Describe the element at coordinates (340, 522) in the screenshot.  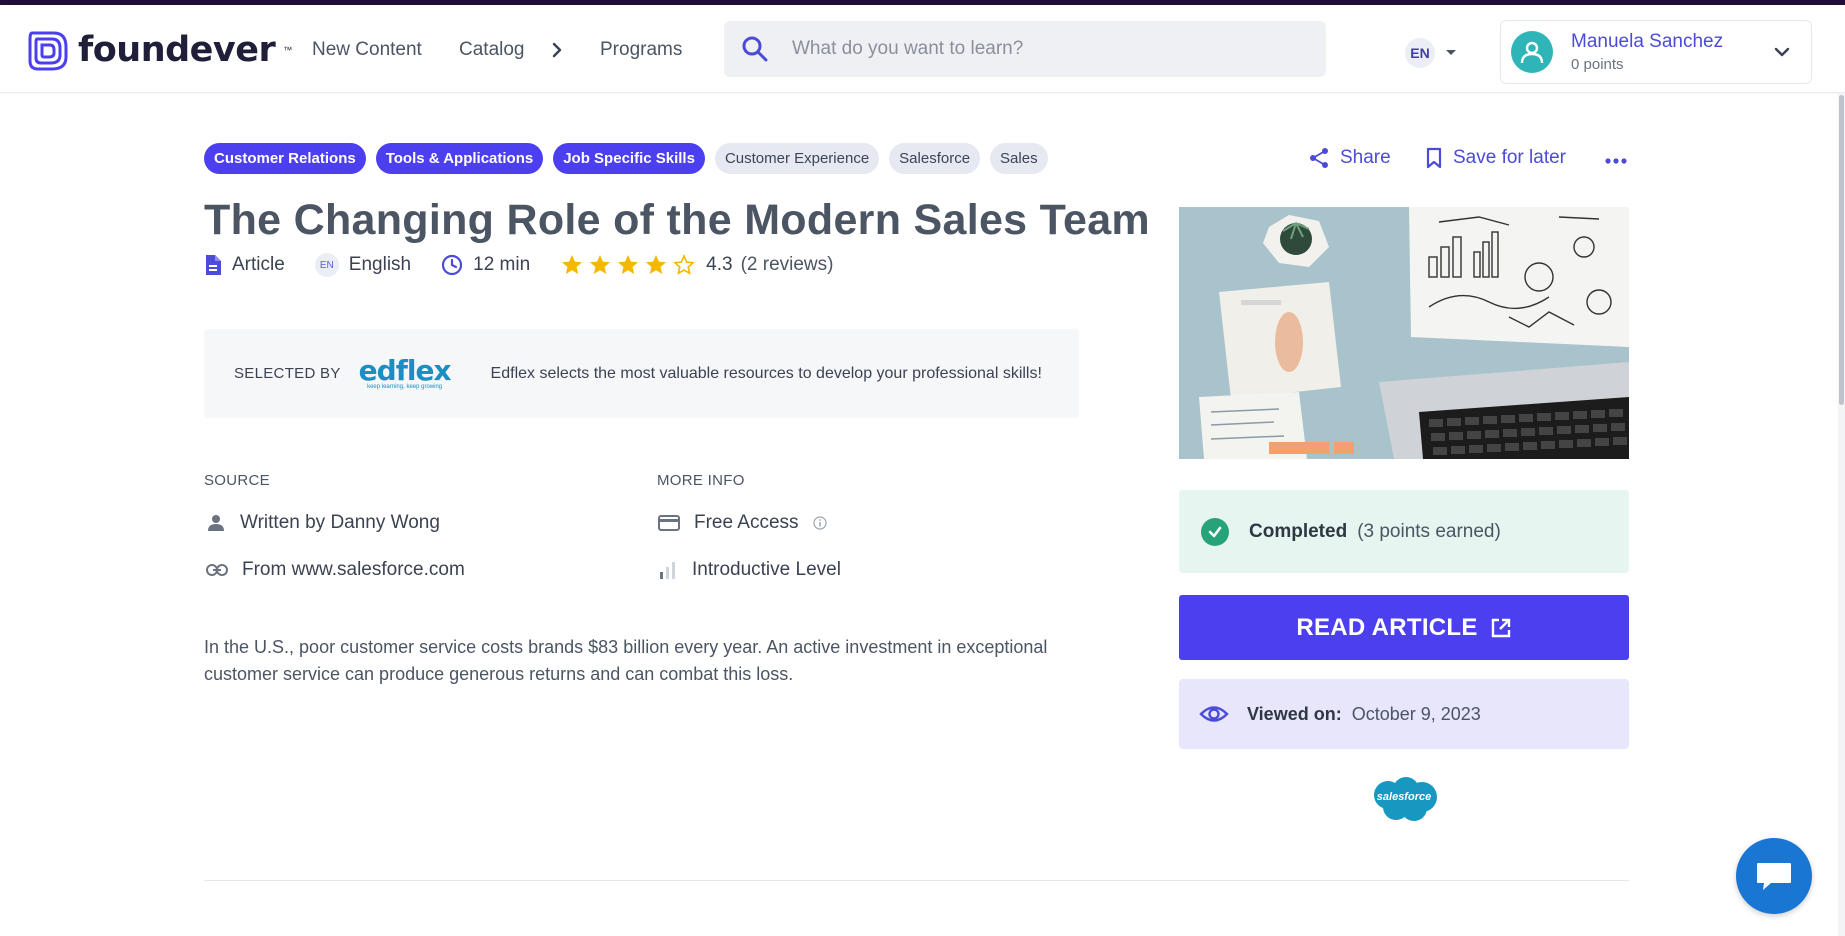
I see `source-author-label: Written by Danny Wong` at that location.